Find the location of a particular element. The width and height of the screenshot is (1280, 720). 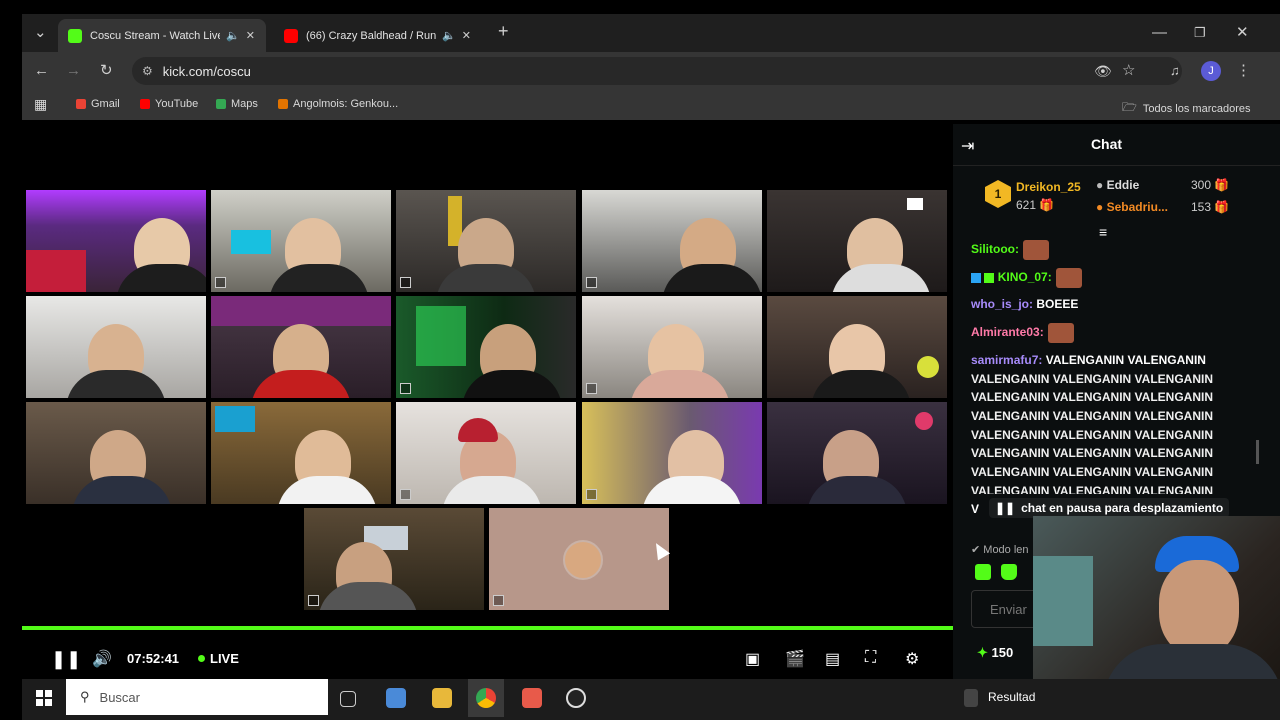

bookmark-gmail: Gmail is located at coordinates (98, 104).